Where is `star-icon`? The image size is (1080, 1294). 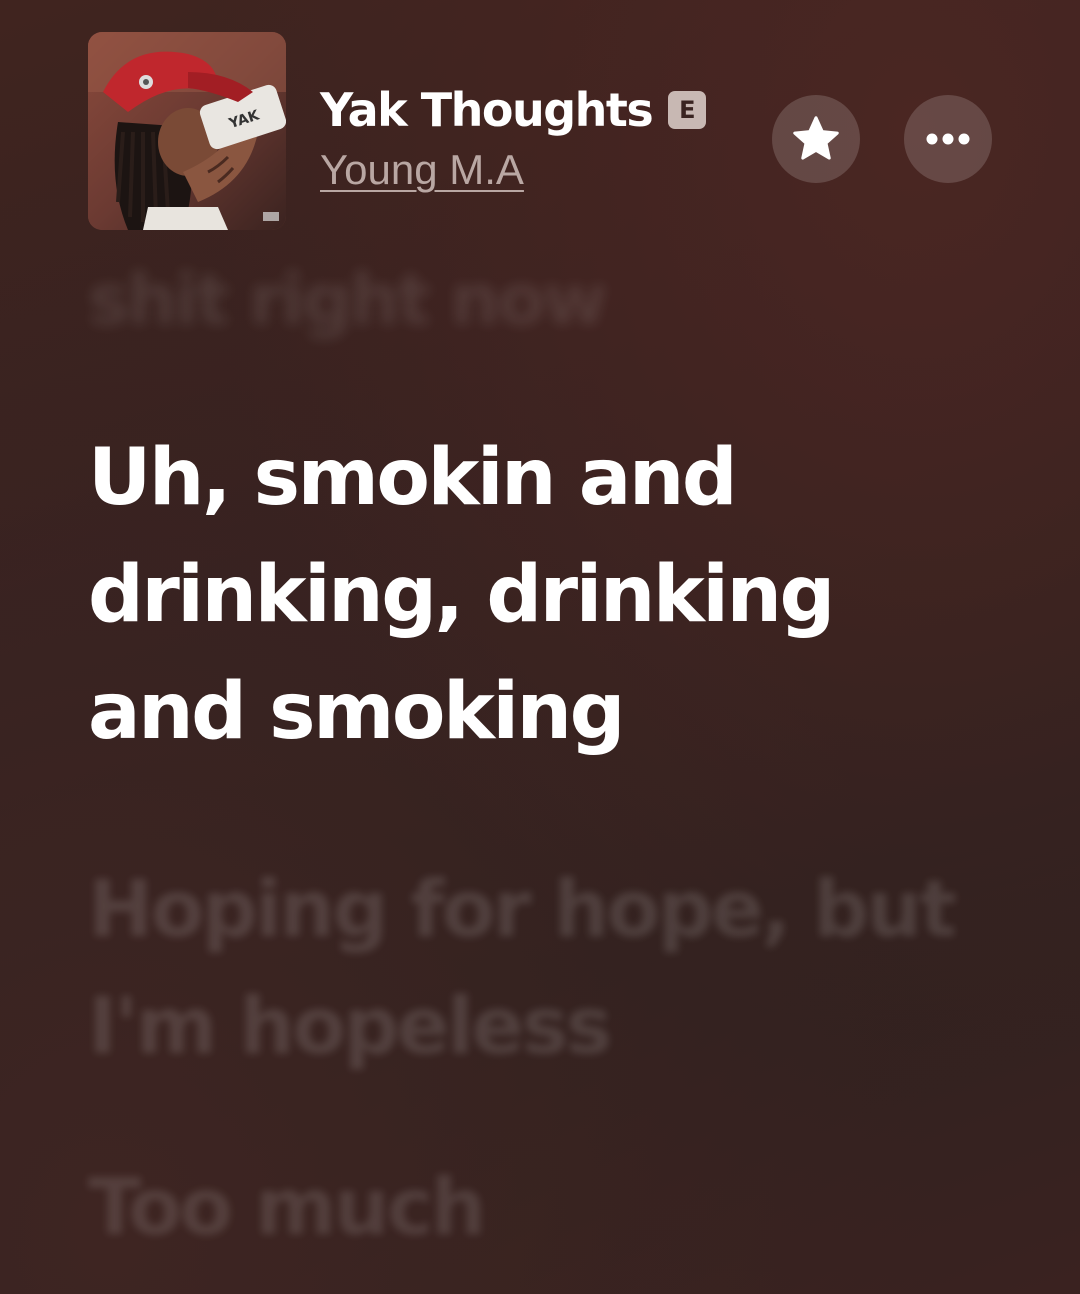 star-icon is located at coordinates (816, 138).